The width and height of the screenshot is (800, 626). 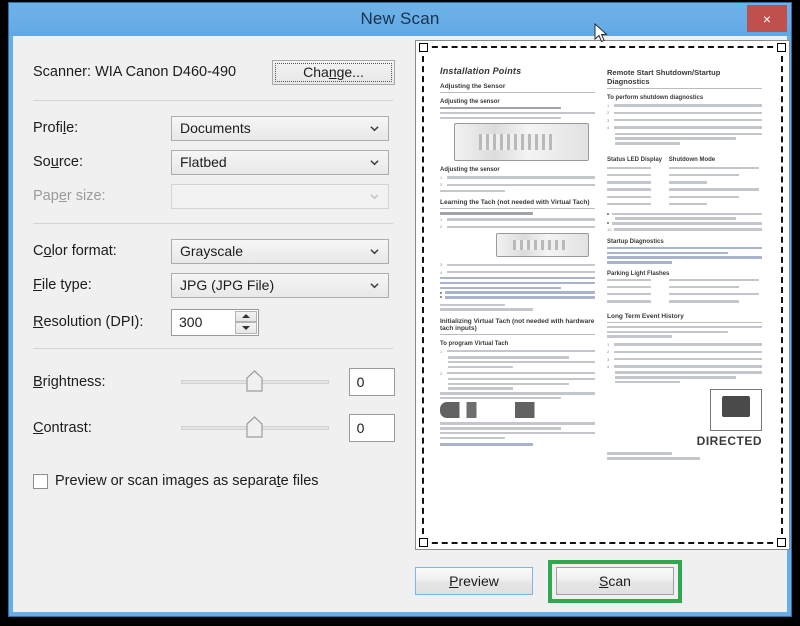 I want to click on brightness-value: 0, so click(x=371, y=382).